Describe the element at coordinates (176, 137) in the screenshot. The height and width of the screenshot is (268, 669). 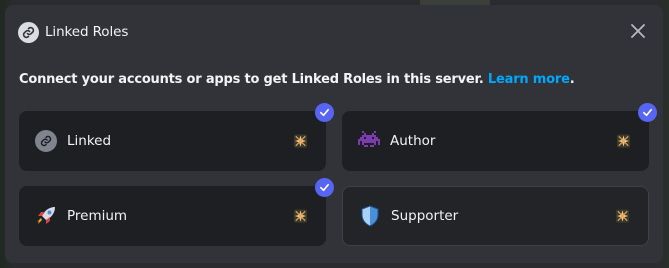
I see `role-card-linked: Linked` at that location.